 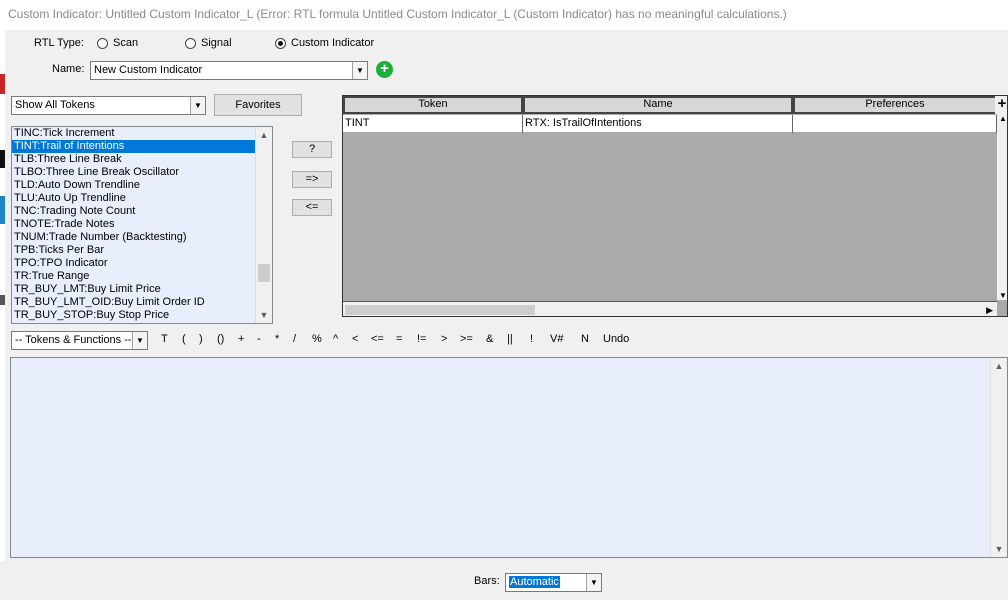 What do you see at coordinates (164, 339) in the screenshot?
I see `operator-button: T` at bounding box center [164, 339].